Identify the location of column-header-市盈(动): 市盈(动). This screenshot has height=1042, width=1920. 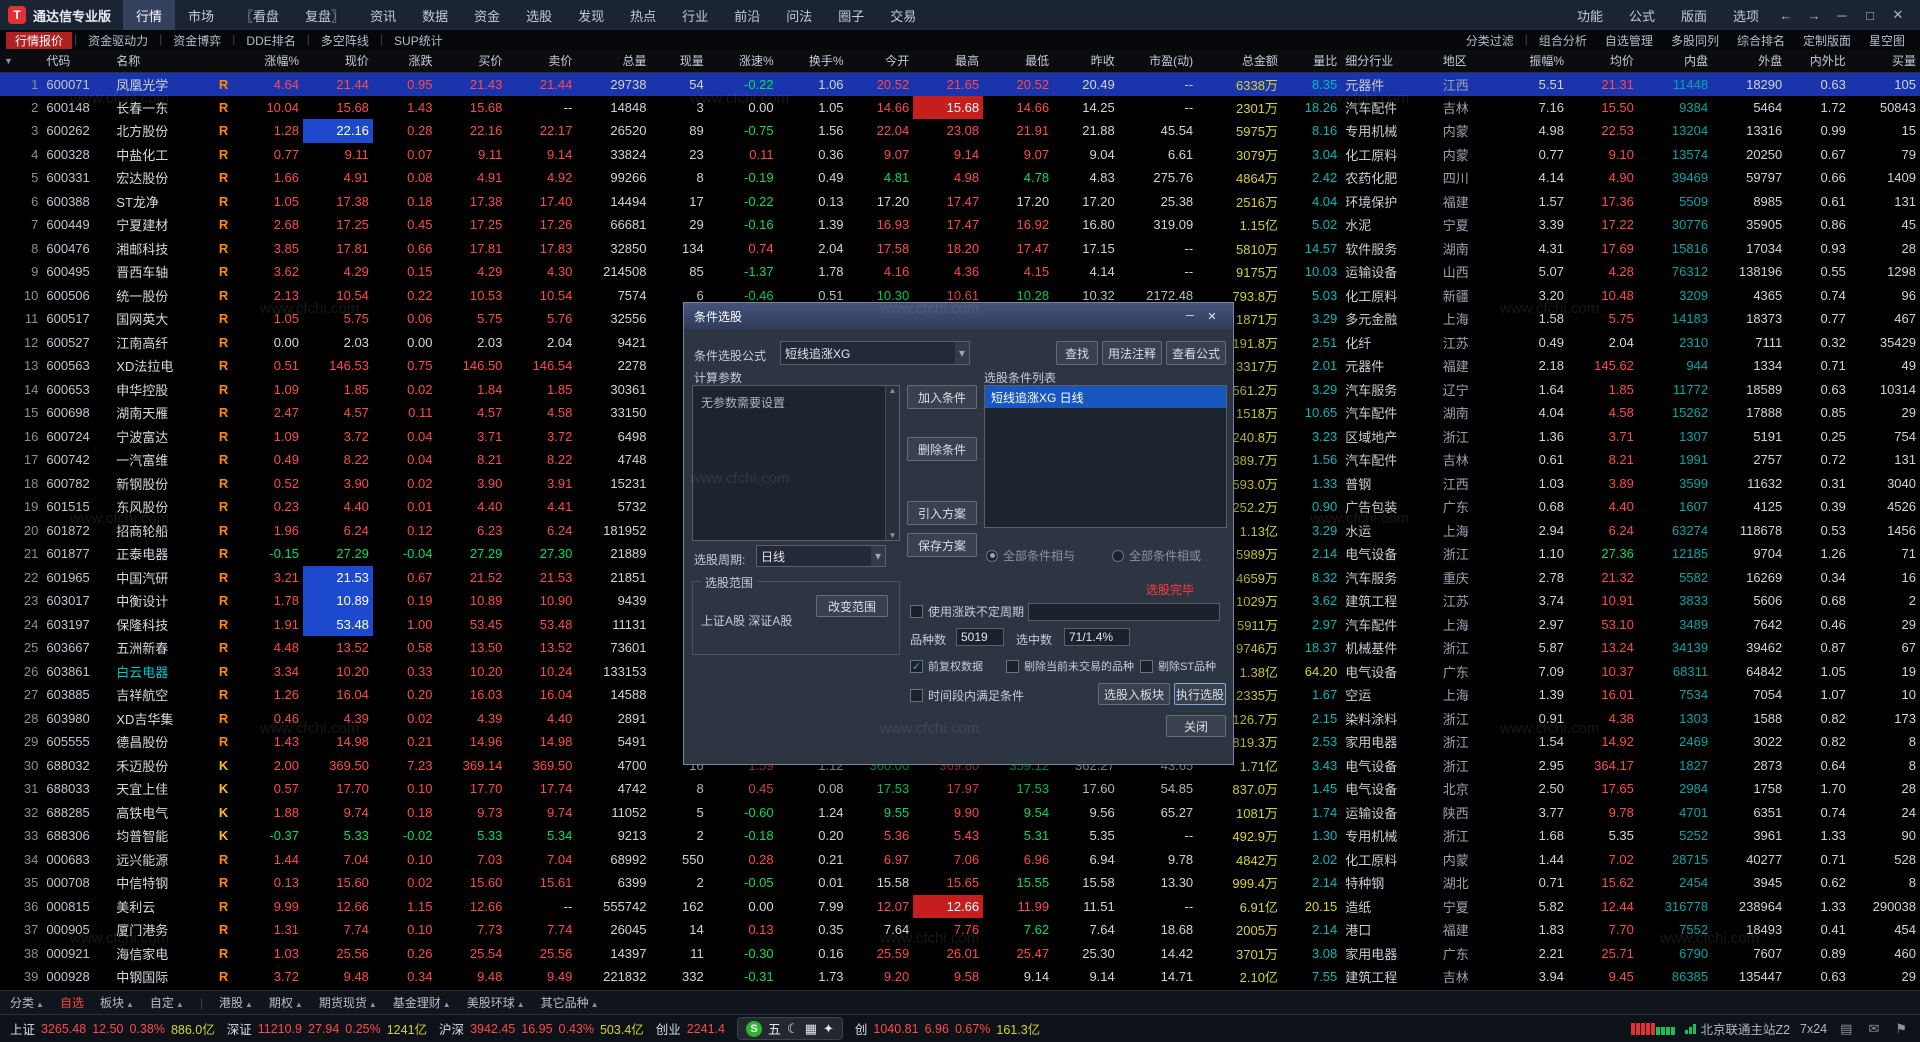
(1158, 61).